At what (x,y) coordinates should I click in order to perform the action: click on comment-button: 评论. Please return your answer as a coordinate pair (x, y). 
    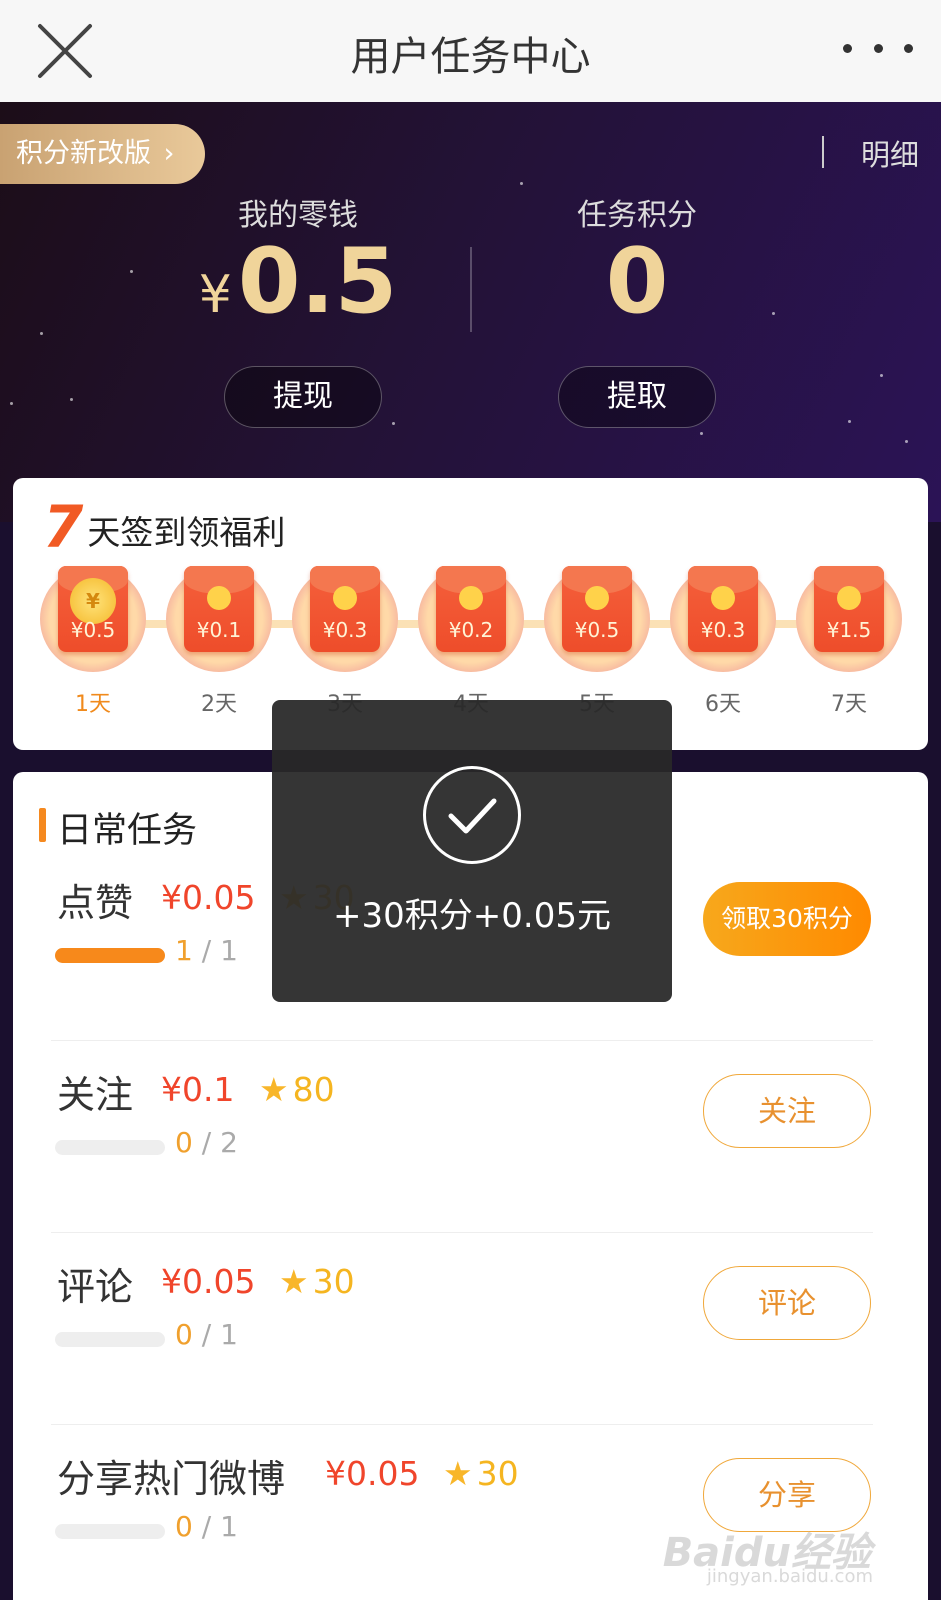
    Looking at the image, I should click on (787, 1303).